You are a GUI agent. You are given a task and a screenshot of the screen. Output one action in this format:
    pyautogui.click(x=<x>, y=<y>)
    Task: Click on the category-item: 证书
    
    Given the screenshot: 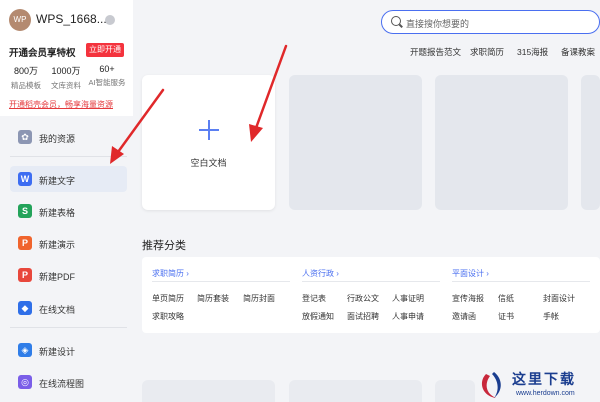 What is the action you would take?
    pyautogui.click(x=506, y=316)
    